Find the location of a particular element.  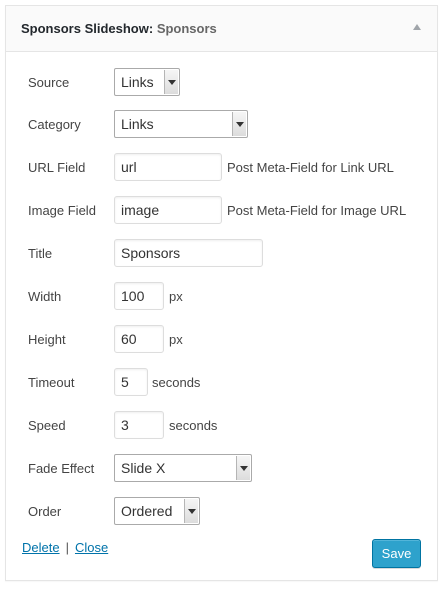

height-label: Height is located at coordinates (47, 339).